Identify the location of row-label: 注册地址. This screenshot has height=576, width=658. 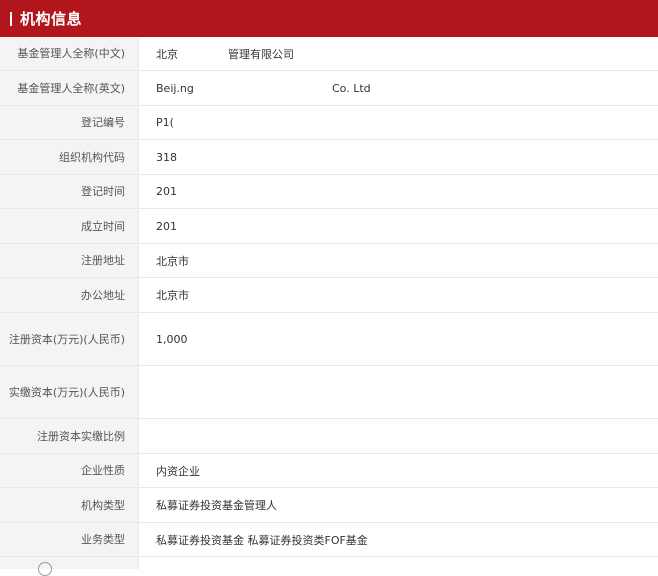
(69, 260).